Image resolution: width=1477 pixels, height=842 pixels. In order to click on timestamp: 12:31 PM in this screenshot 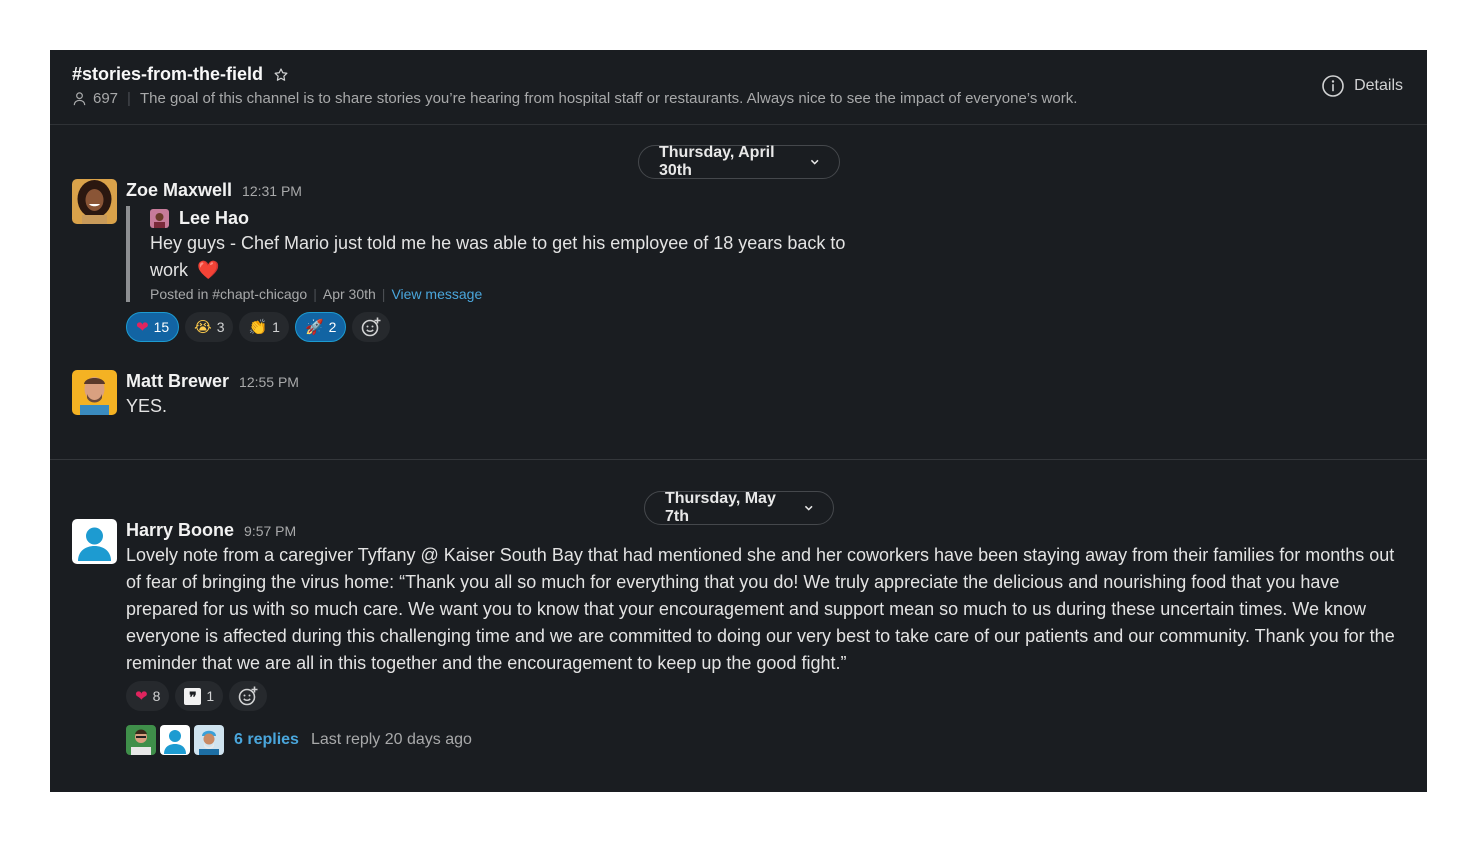, I will do `click(272, 191)`.